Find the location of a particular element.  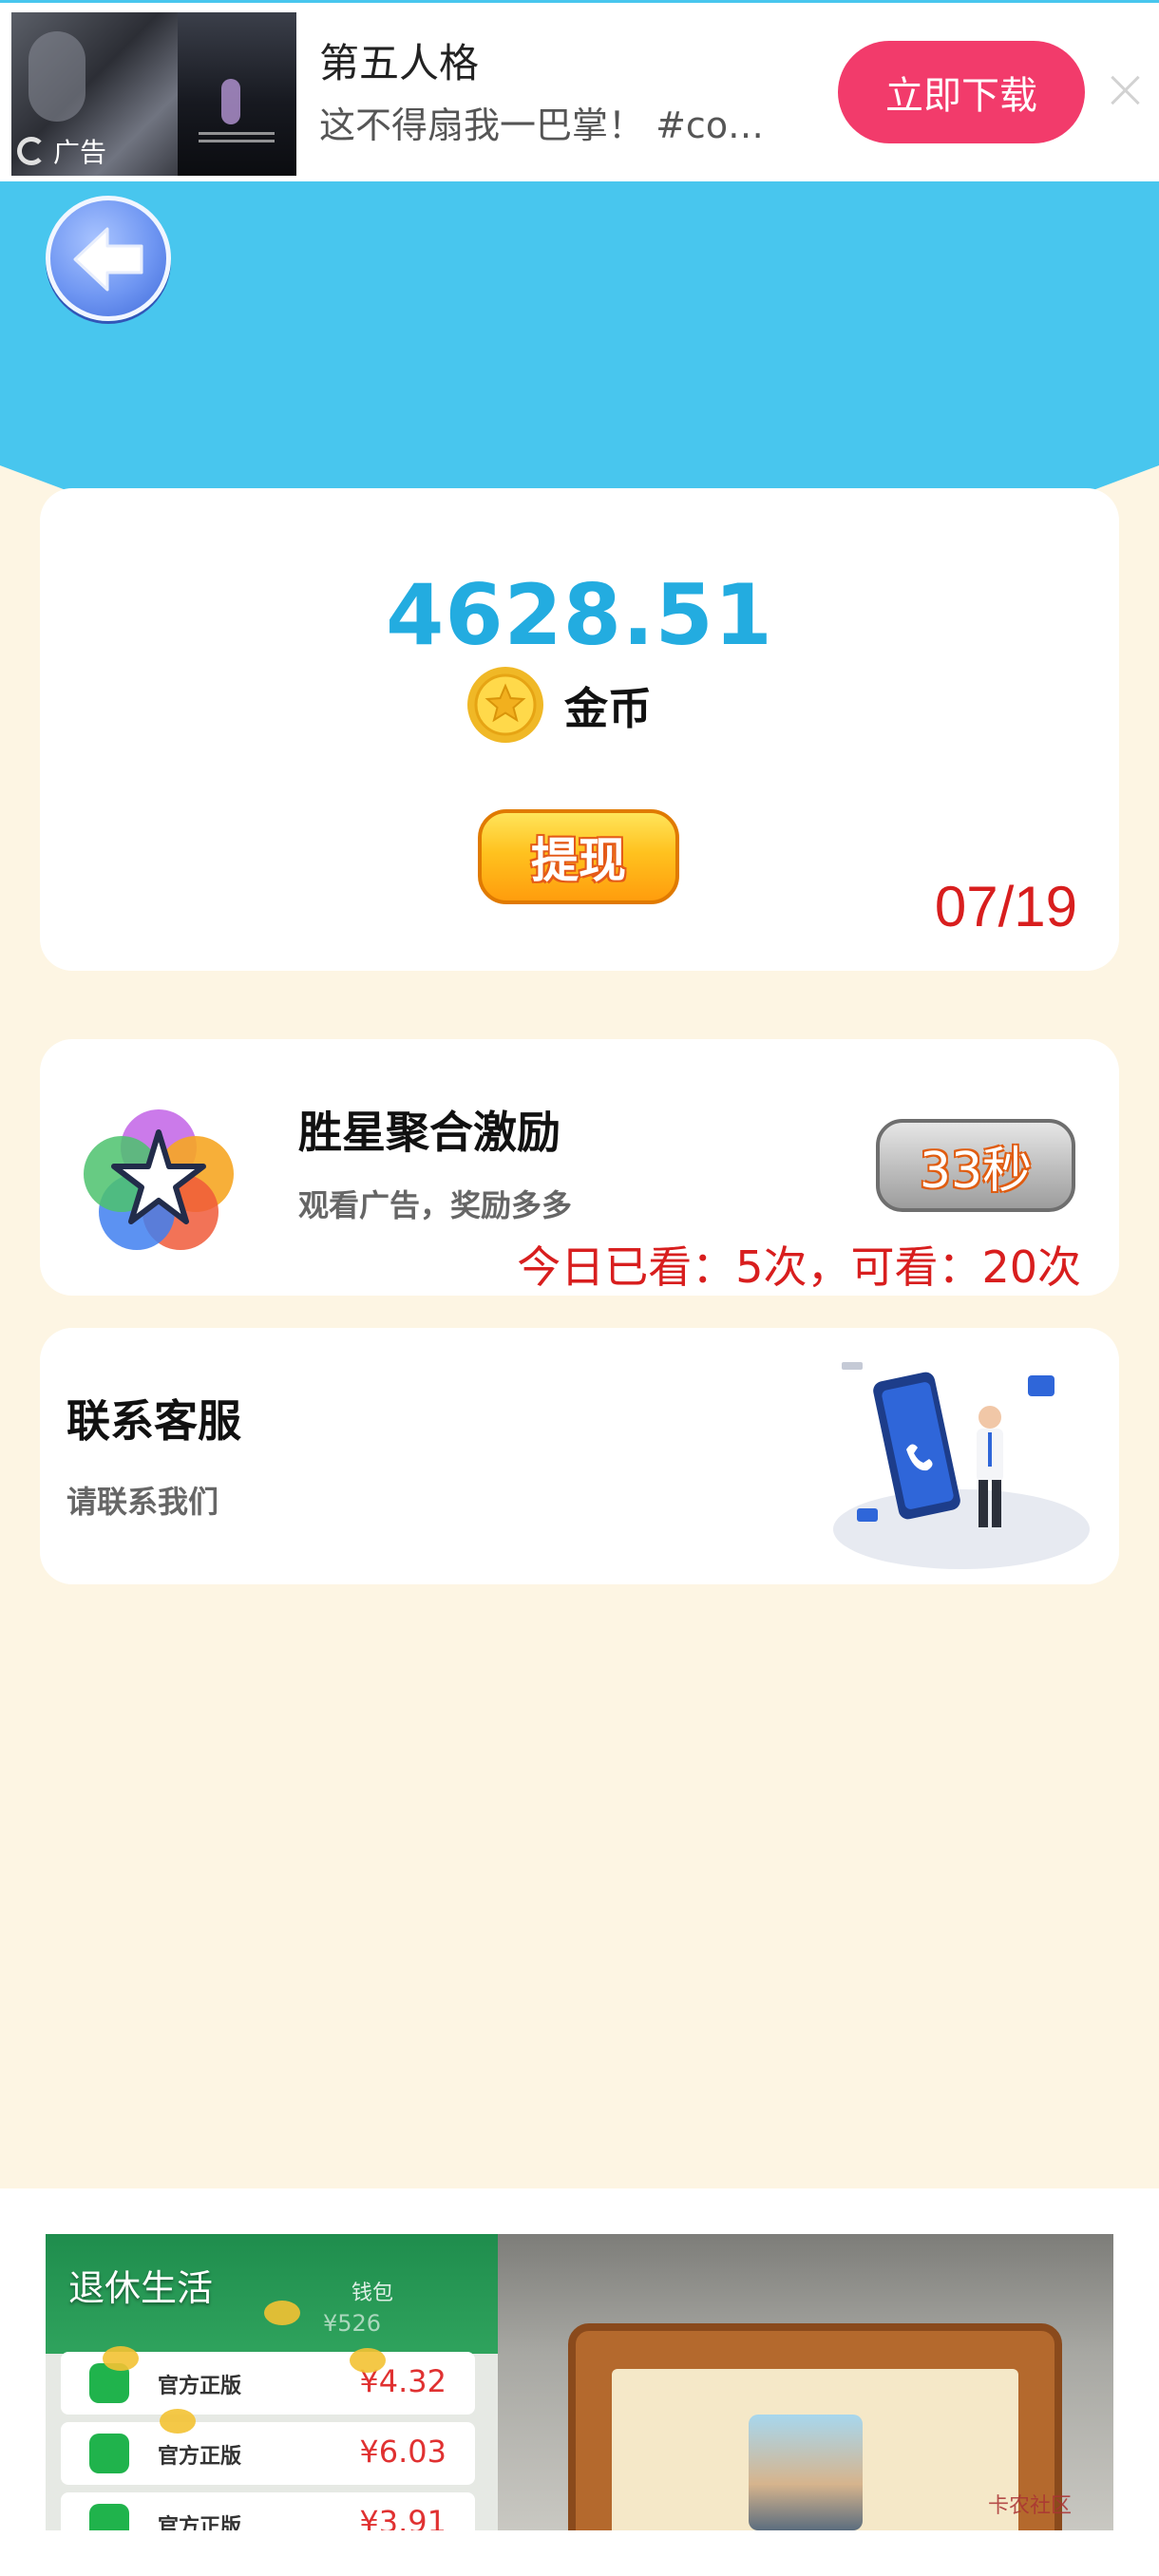

payment-row: 官方正版 ¥3.91 is located at coordinates (268, 2511).